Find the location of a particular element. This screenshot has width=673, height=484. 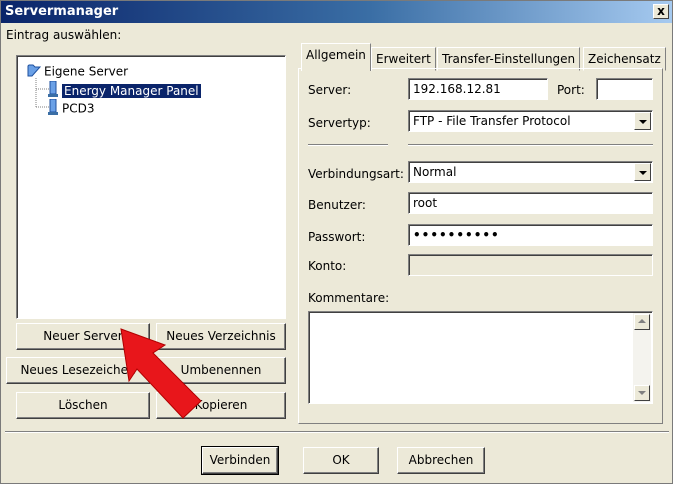

user-input: root is located at coordinates (530, 203).